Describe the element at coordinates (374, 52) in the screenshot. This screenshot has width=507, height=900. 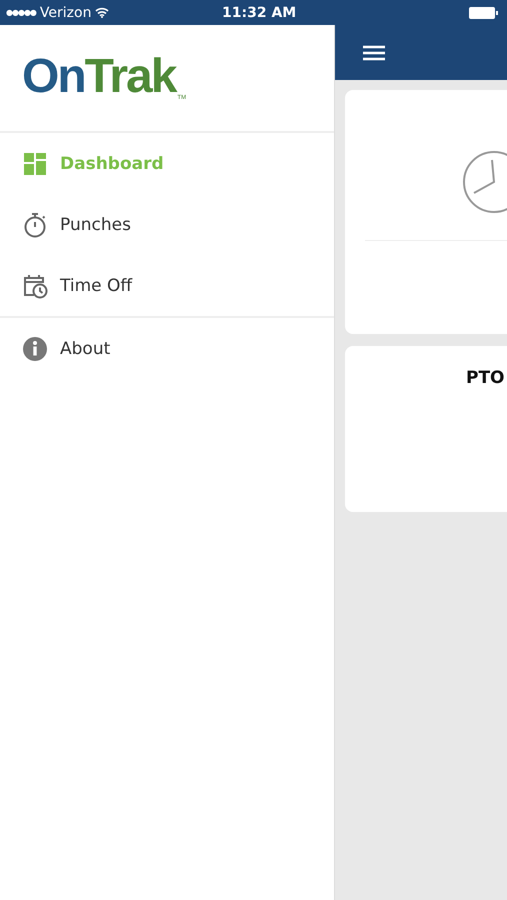
I see `menu-icon` at that location.